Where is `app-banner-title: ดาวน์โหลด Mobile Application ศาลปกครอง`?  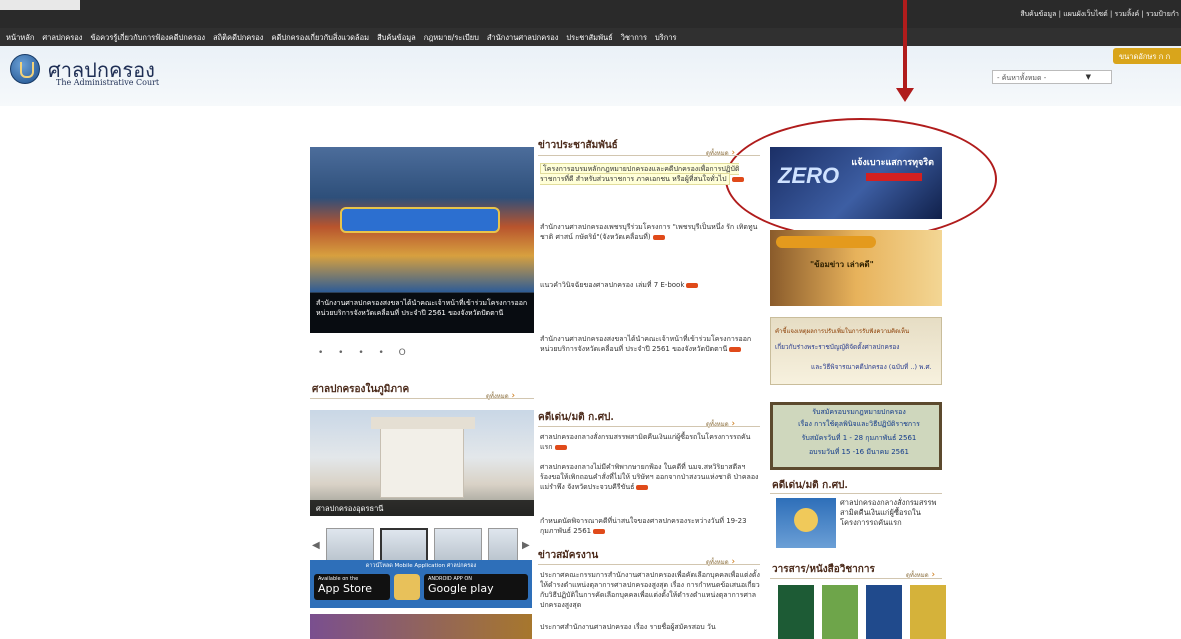 app-banner-title: ดาวน์โหลด Mobile Application ศาลปกครอง is located at coordinates (421, 566).